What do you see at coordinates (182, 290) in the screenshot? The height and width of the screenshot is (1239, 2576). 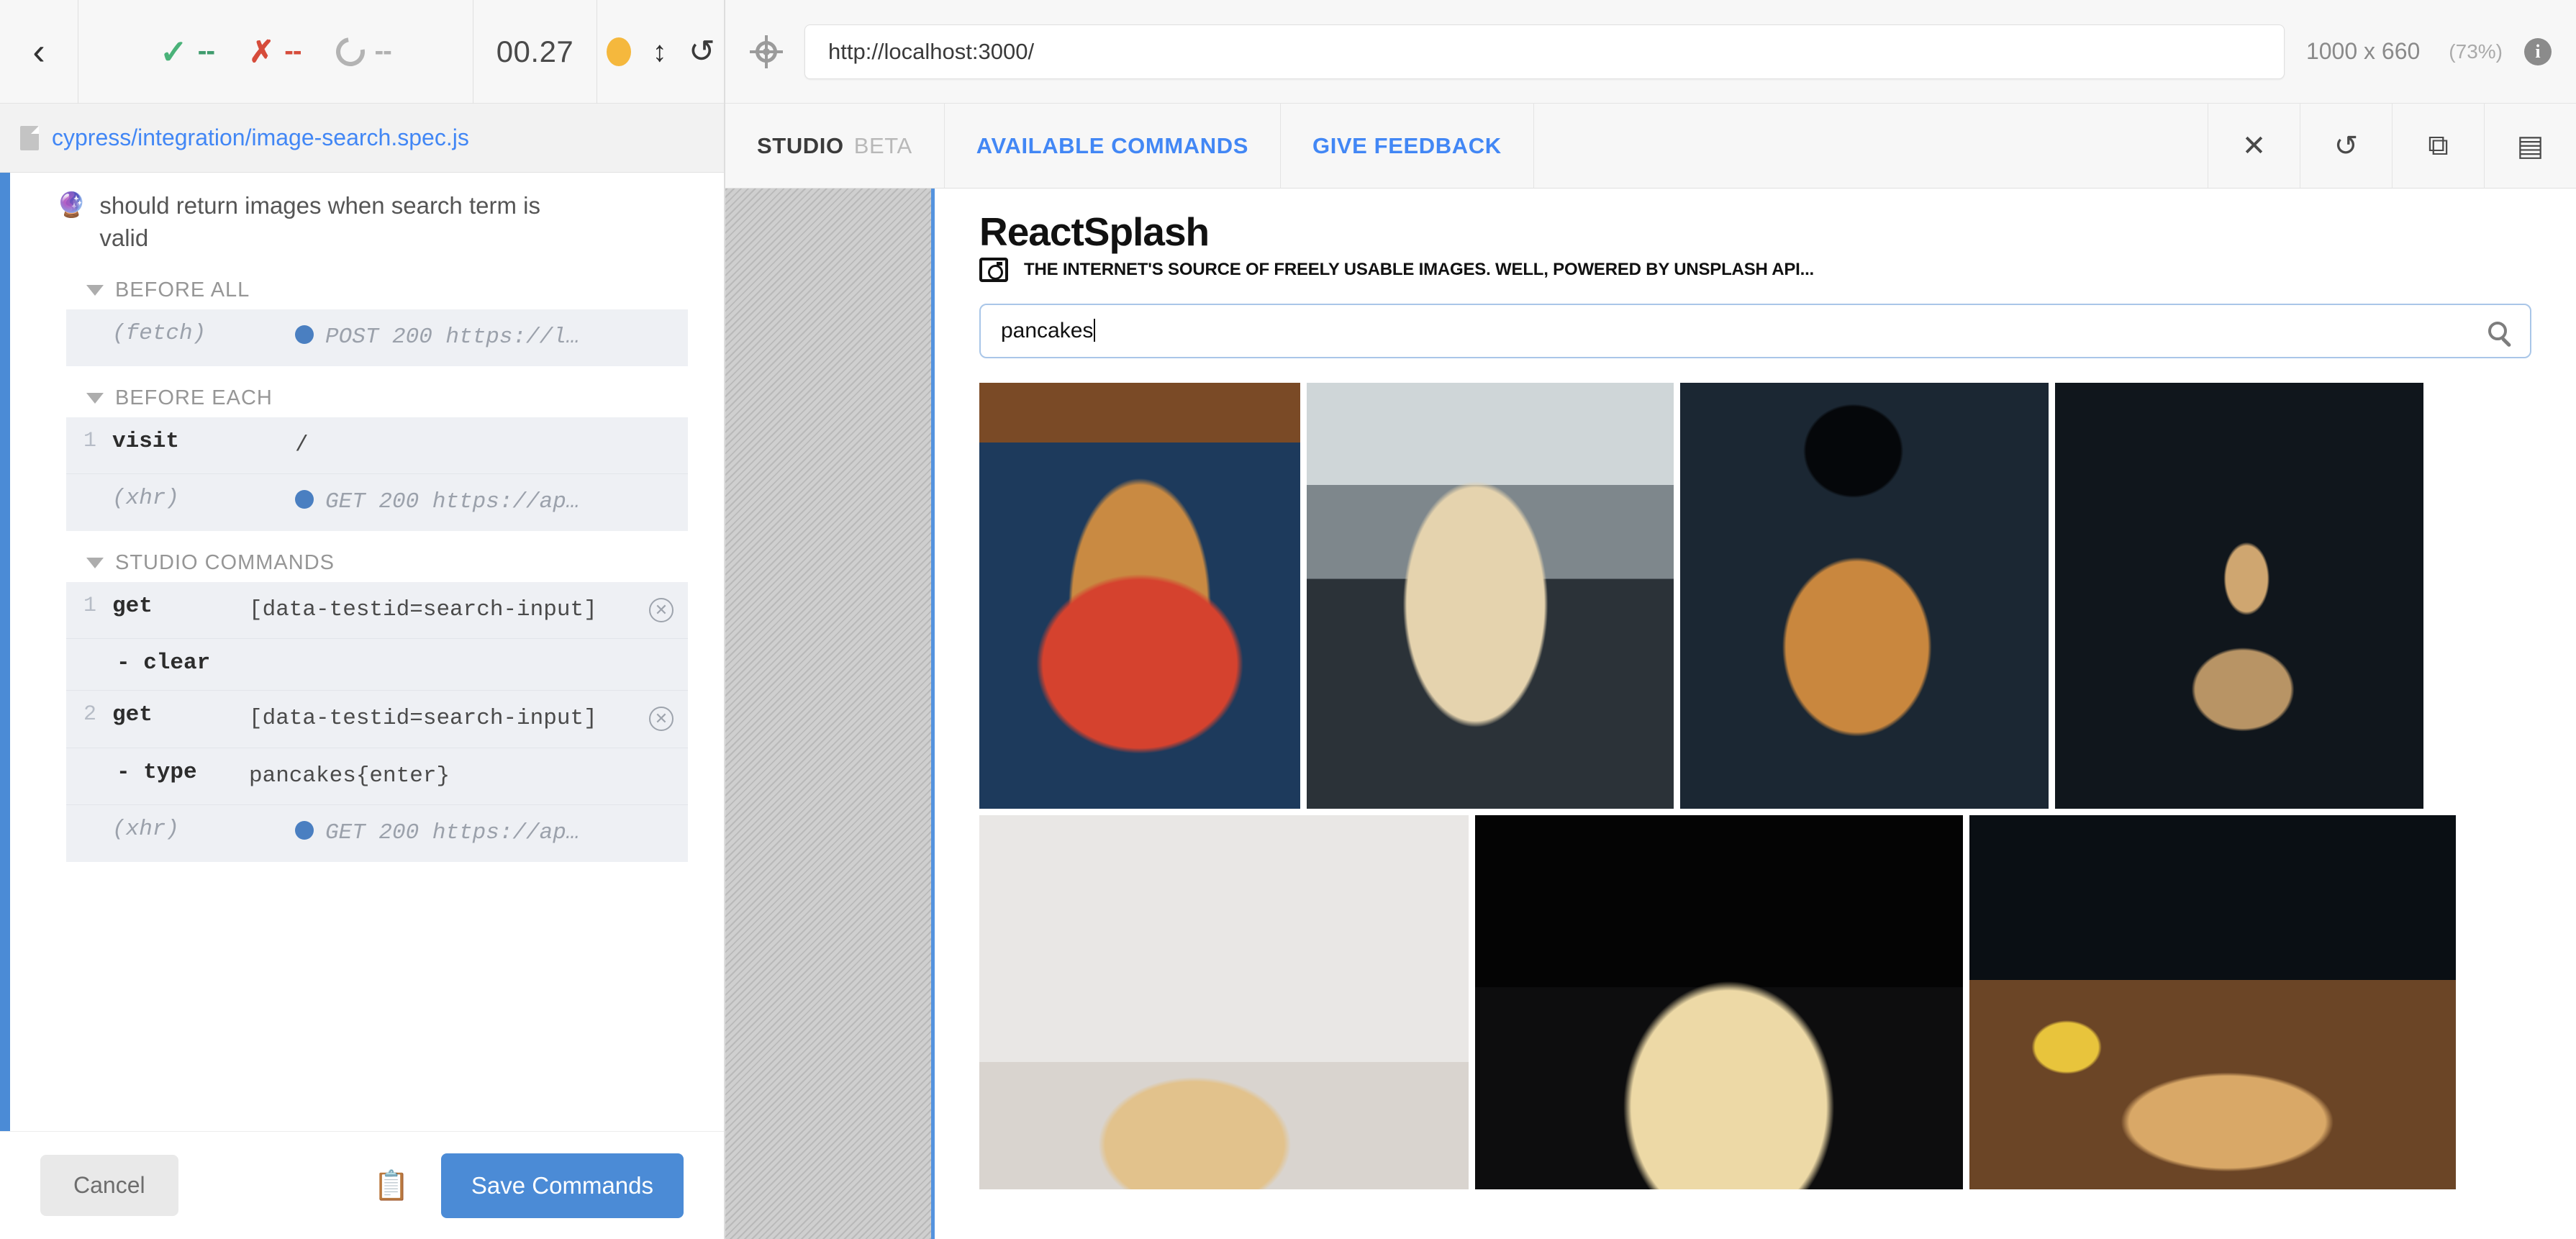 I see `hook-label: BEFORE ALL` at bounding box center [182, 290].